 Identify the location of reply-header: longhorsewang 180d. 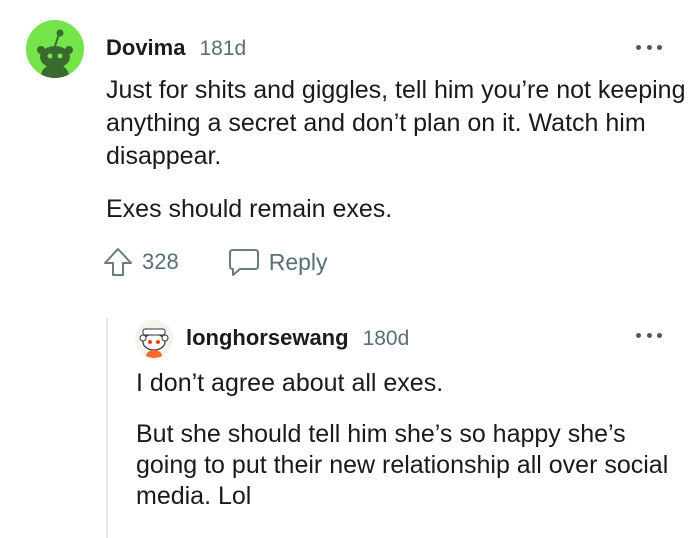
(297, 338).